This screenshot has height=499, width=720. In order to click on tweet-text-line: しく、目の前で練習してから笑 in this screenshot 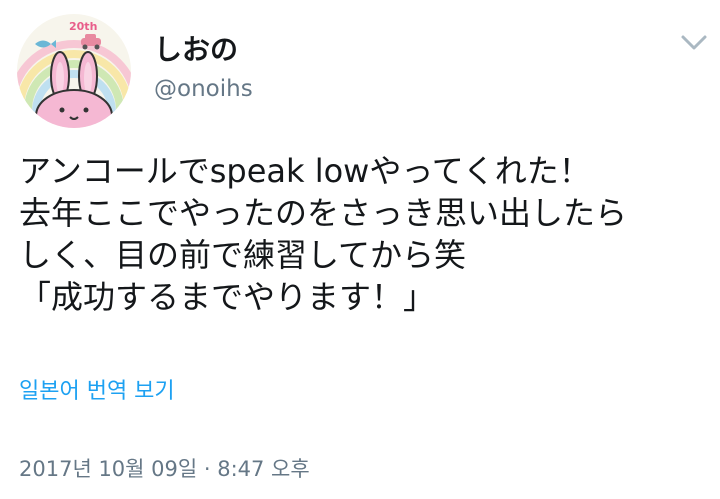, I will do `click(243, 255)`.